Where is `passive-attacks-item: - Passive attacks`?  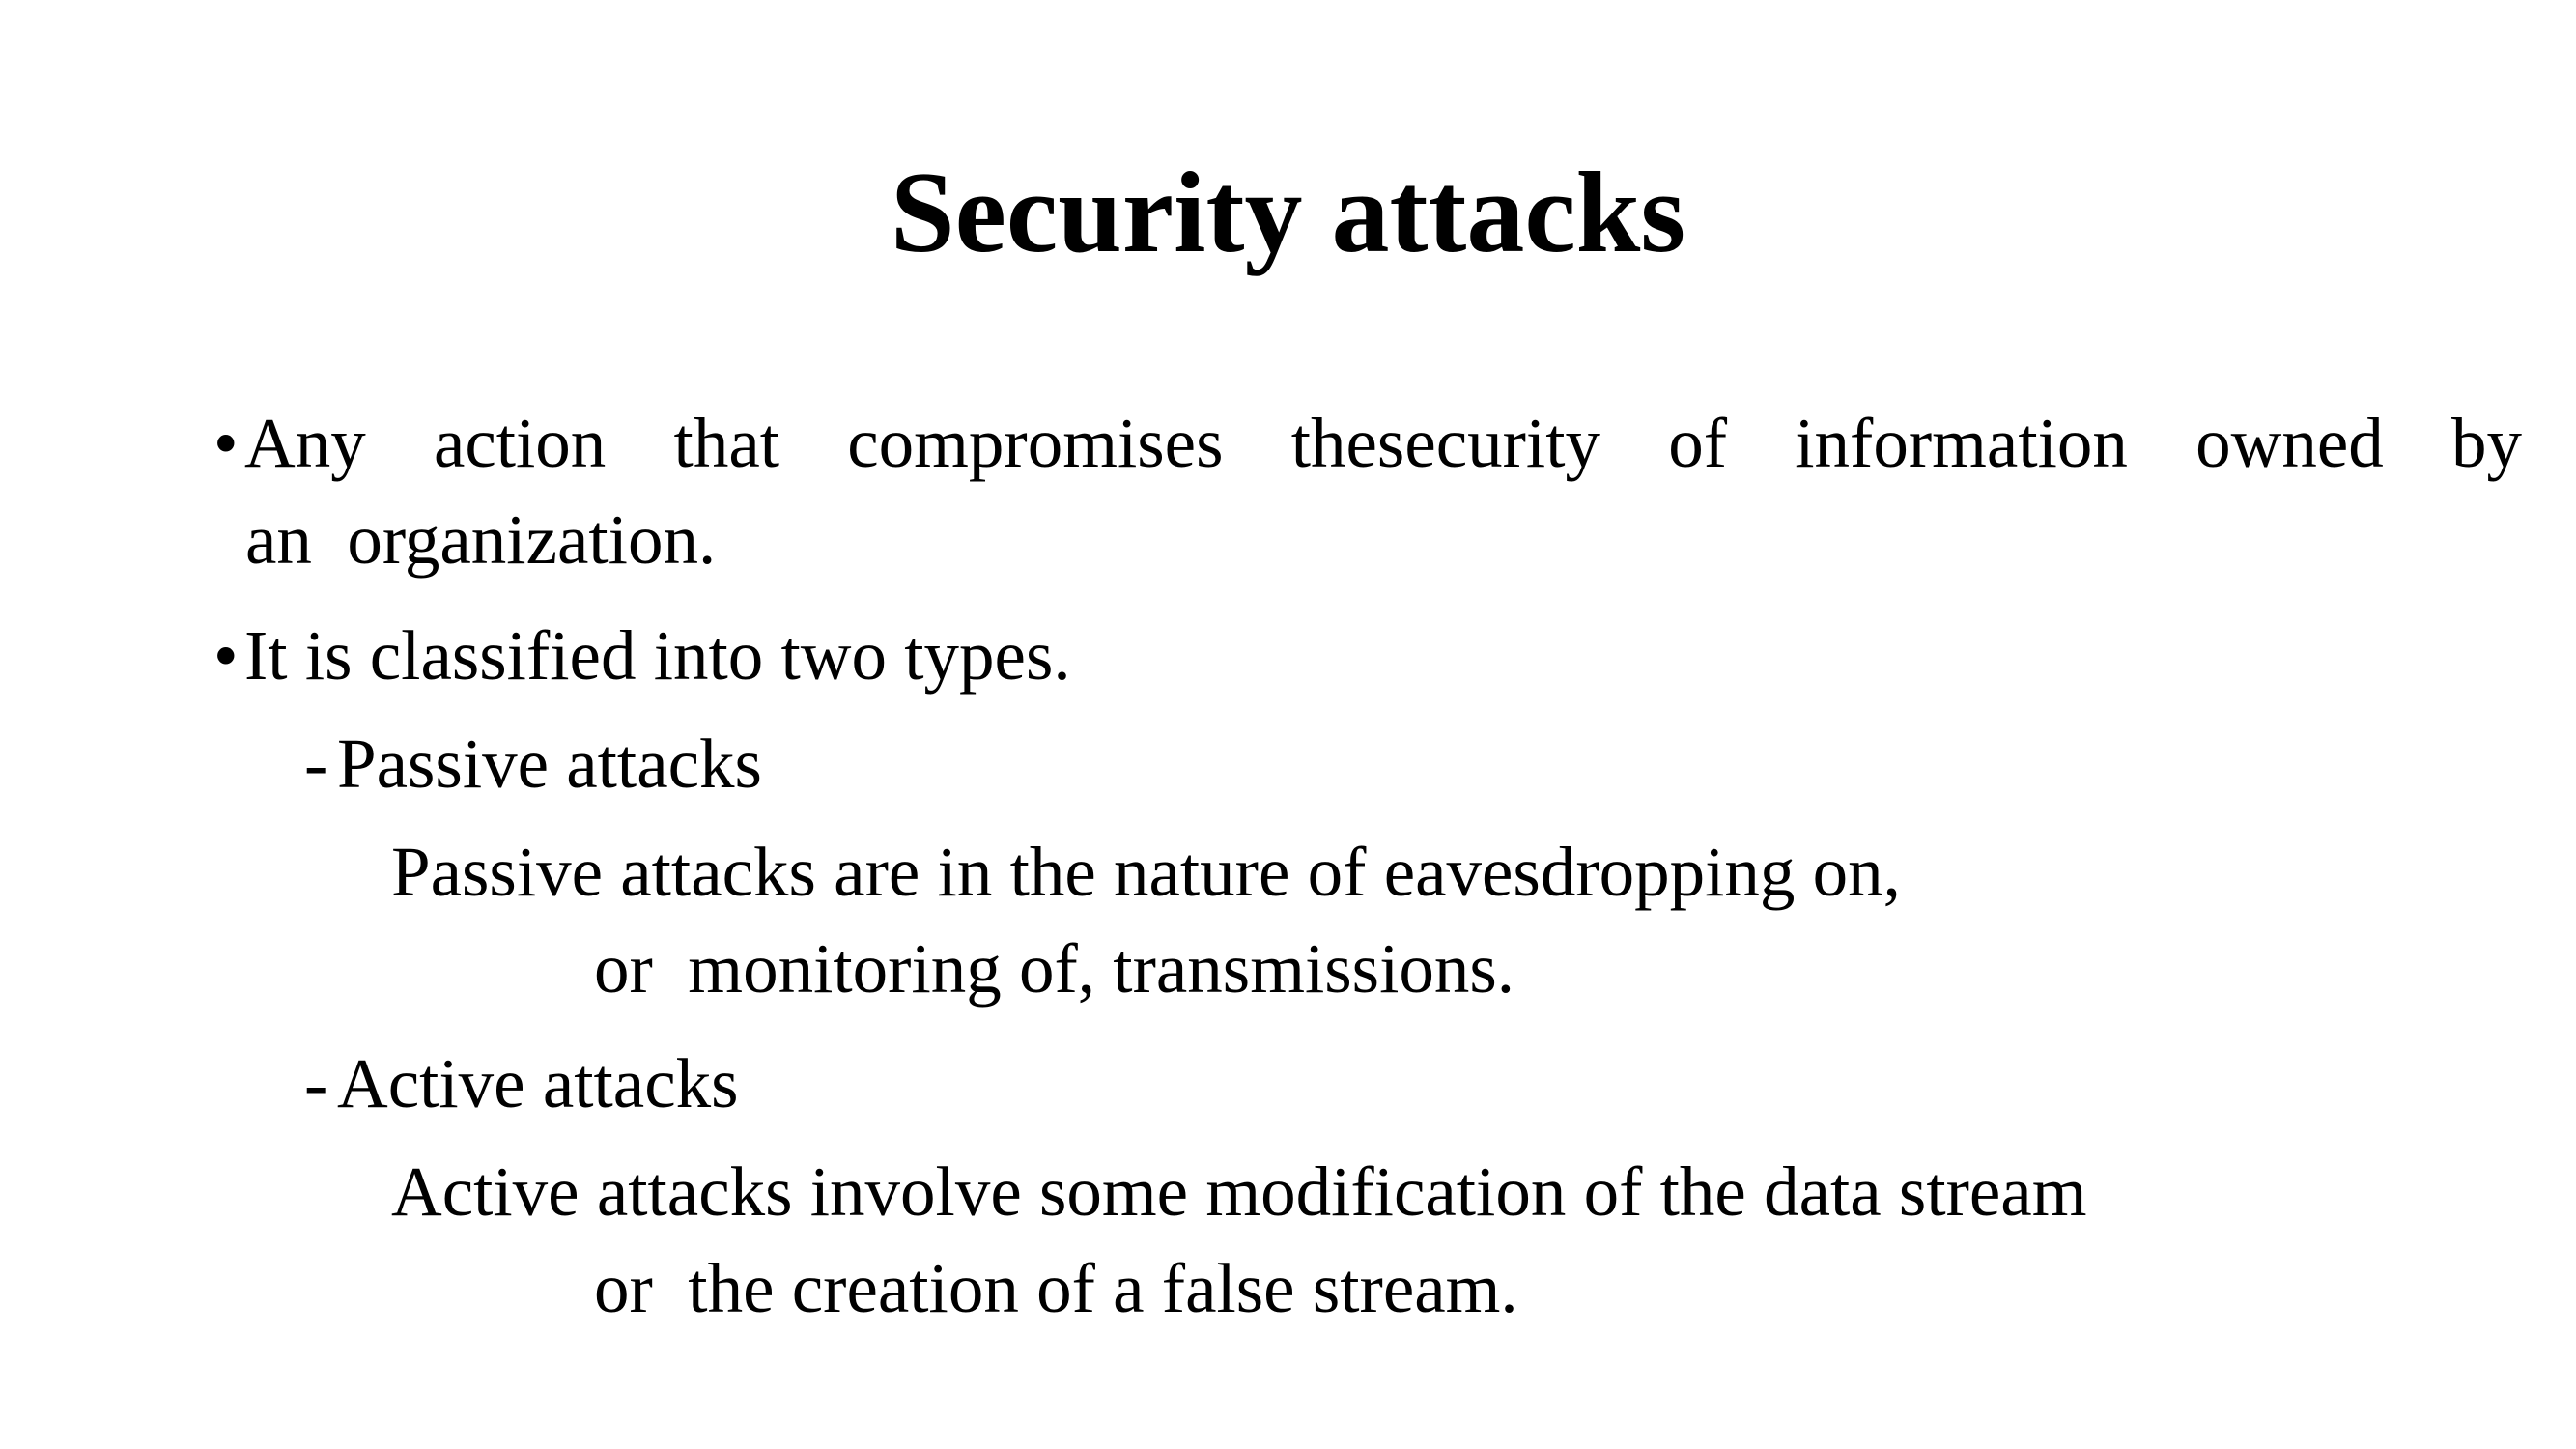 passive-attacks-item: - Passive attacks is located at coordinates (533, 764).